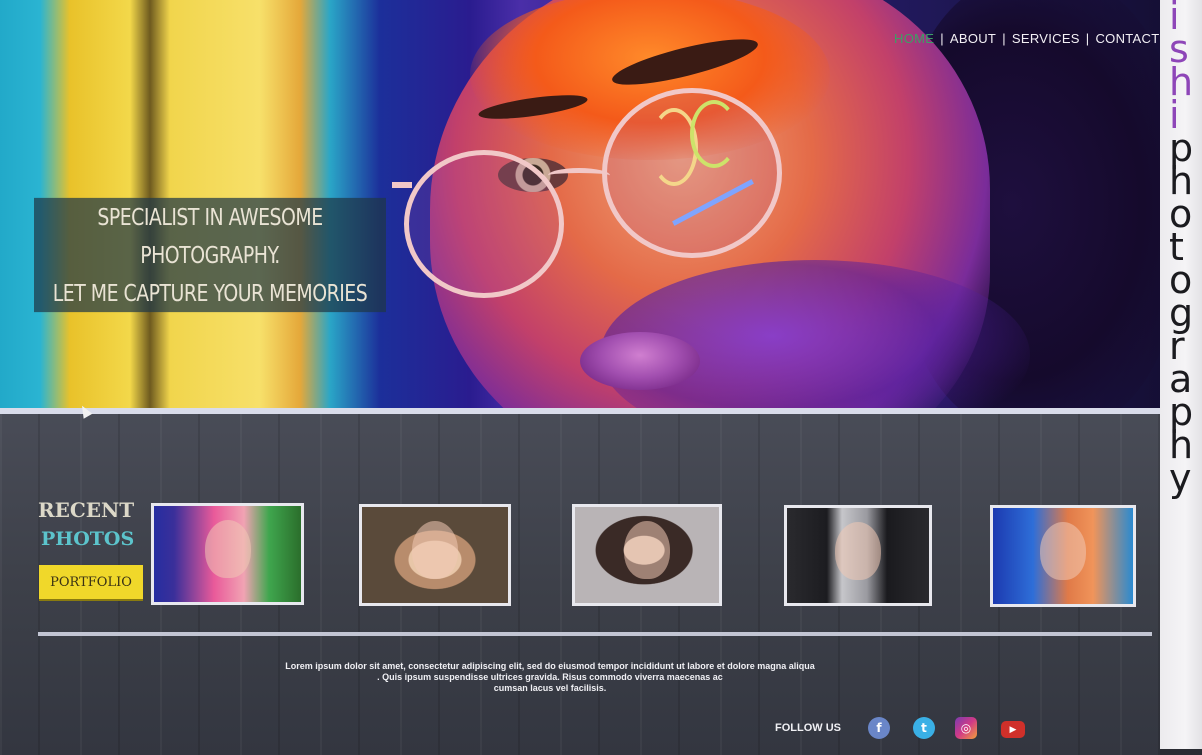 This screenshot has width=1202, height=755. What do you see at coordinates (88, 539) in the screenshot?
I see `photos-title: PHOTOS` at bounding box center [88, 539].